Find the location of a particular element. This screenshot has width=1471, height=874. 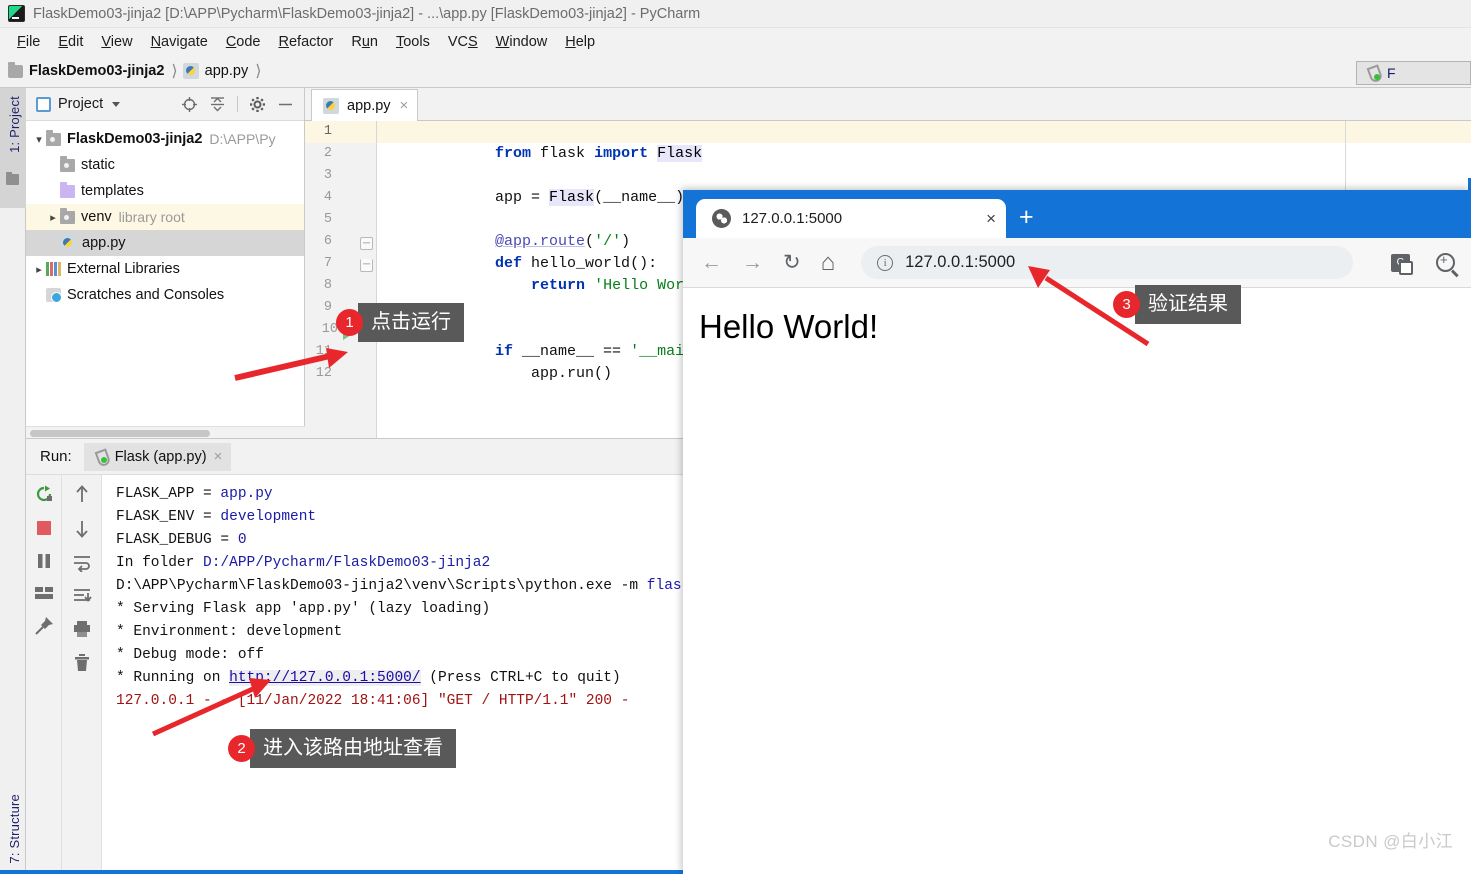

scroll-to-end-icon is located at coordinates (82, 596).